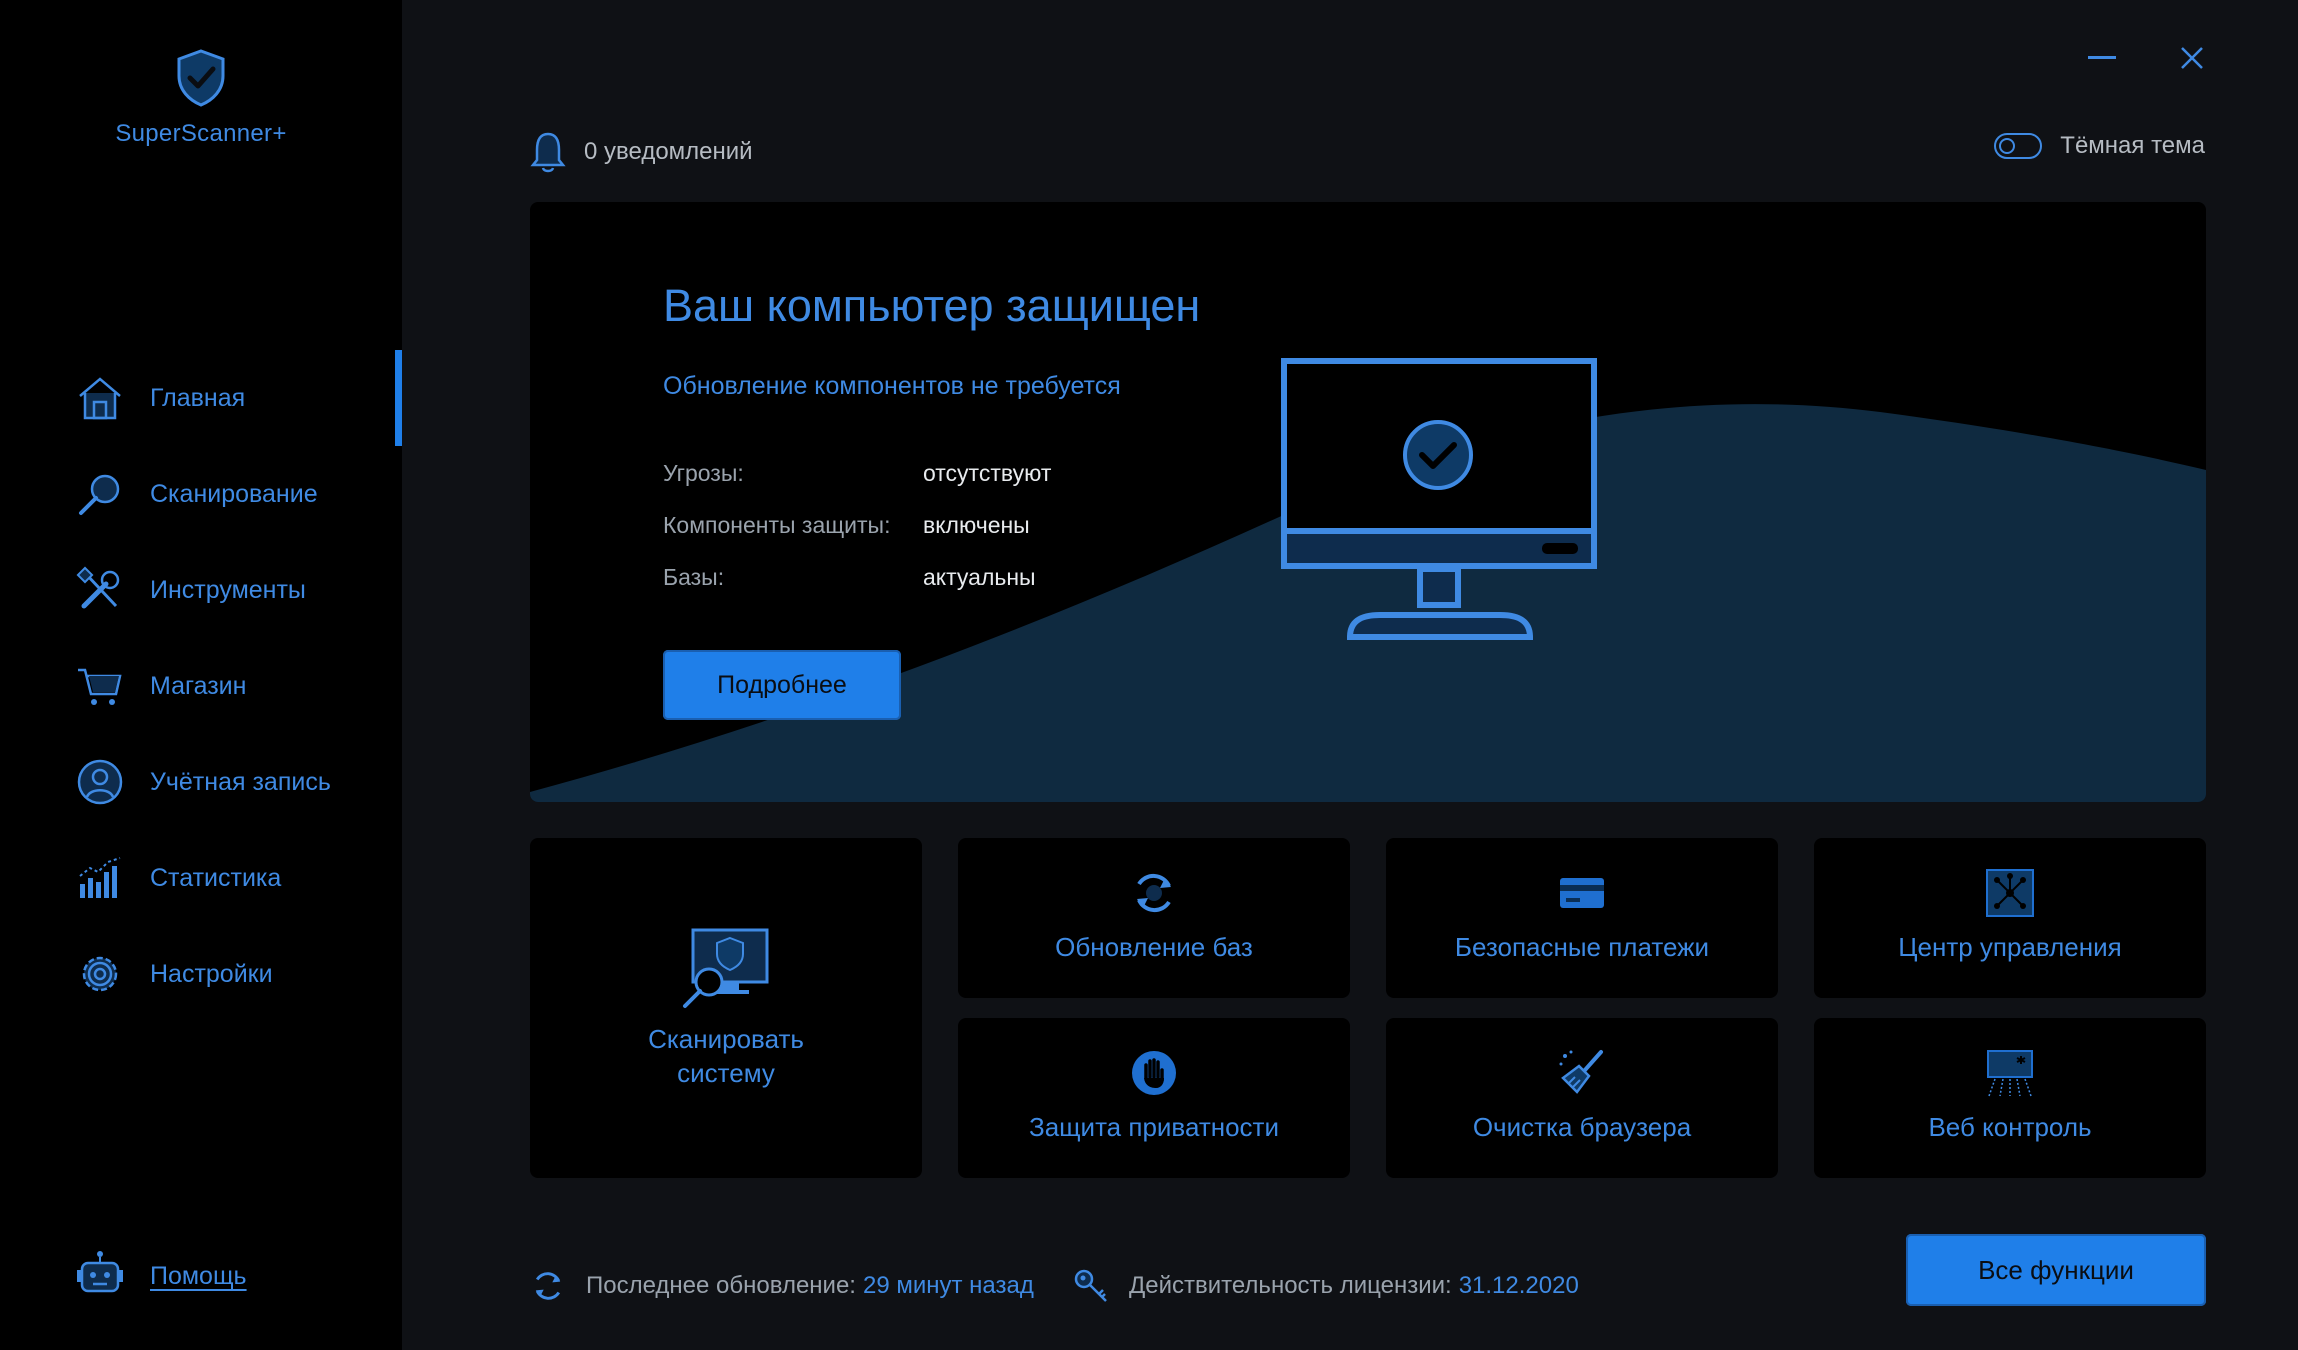  I want to click on web-filter-icon, so click(2010, 1073).